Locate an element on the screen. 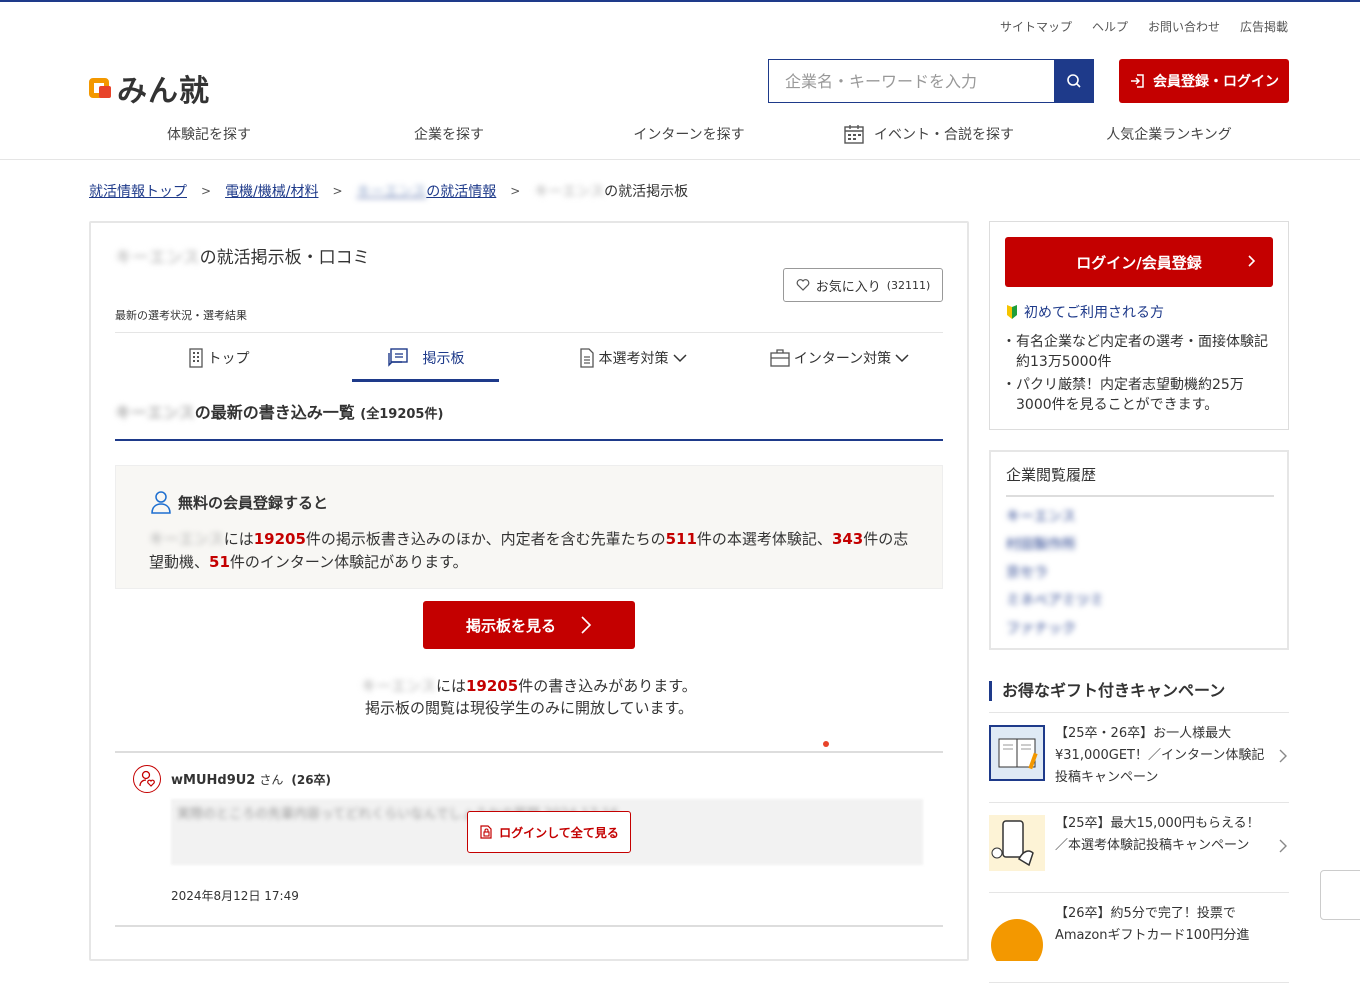 The image size is (1360, 983). building-icon is located at coordinates (195, 357).